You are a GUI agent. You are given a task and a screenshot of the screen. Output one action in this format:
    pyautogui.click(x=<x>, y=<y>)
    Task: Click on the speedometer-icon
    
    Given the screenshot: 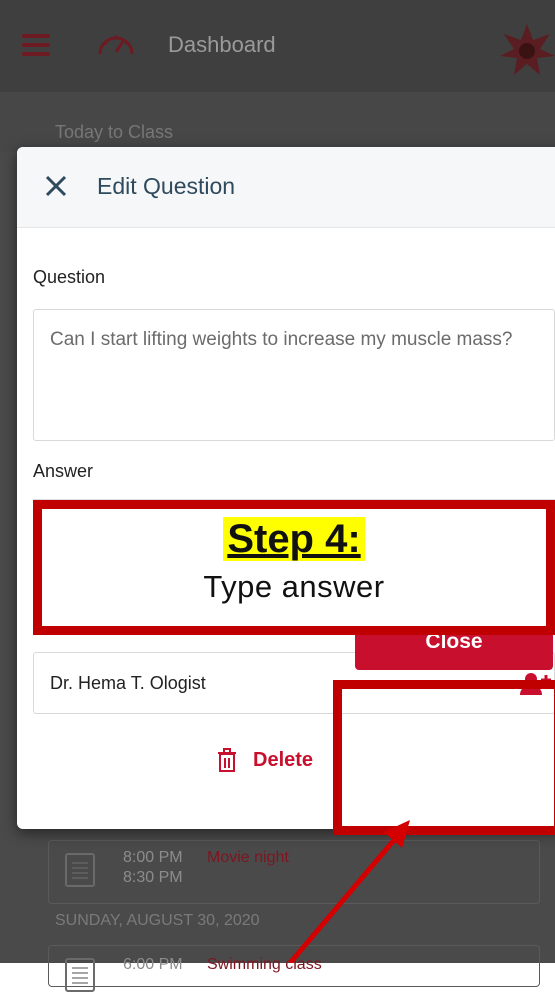 What is the action you would take?
    pyautogui.click(x=116, y=45)
    